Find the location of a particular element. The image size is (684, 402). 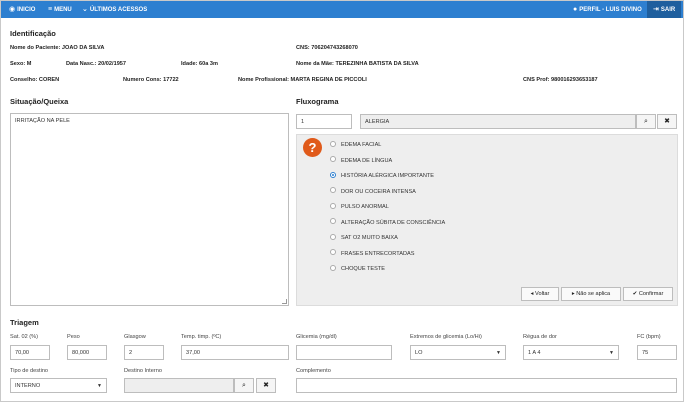

option-label: HISTÓRIA ALÉRGICA IMPORTANTE is located at coordinates (388, 176).